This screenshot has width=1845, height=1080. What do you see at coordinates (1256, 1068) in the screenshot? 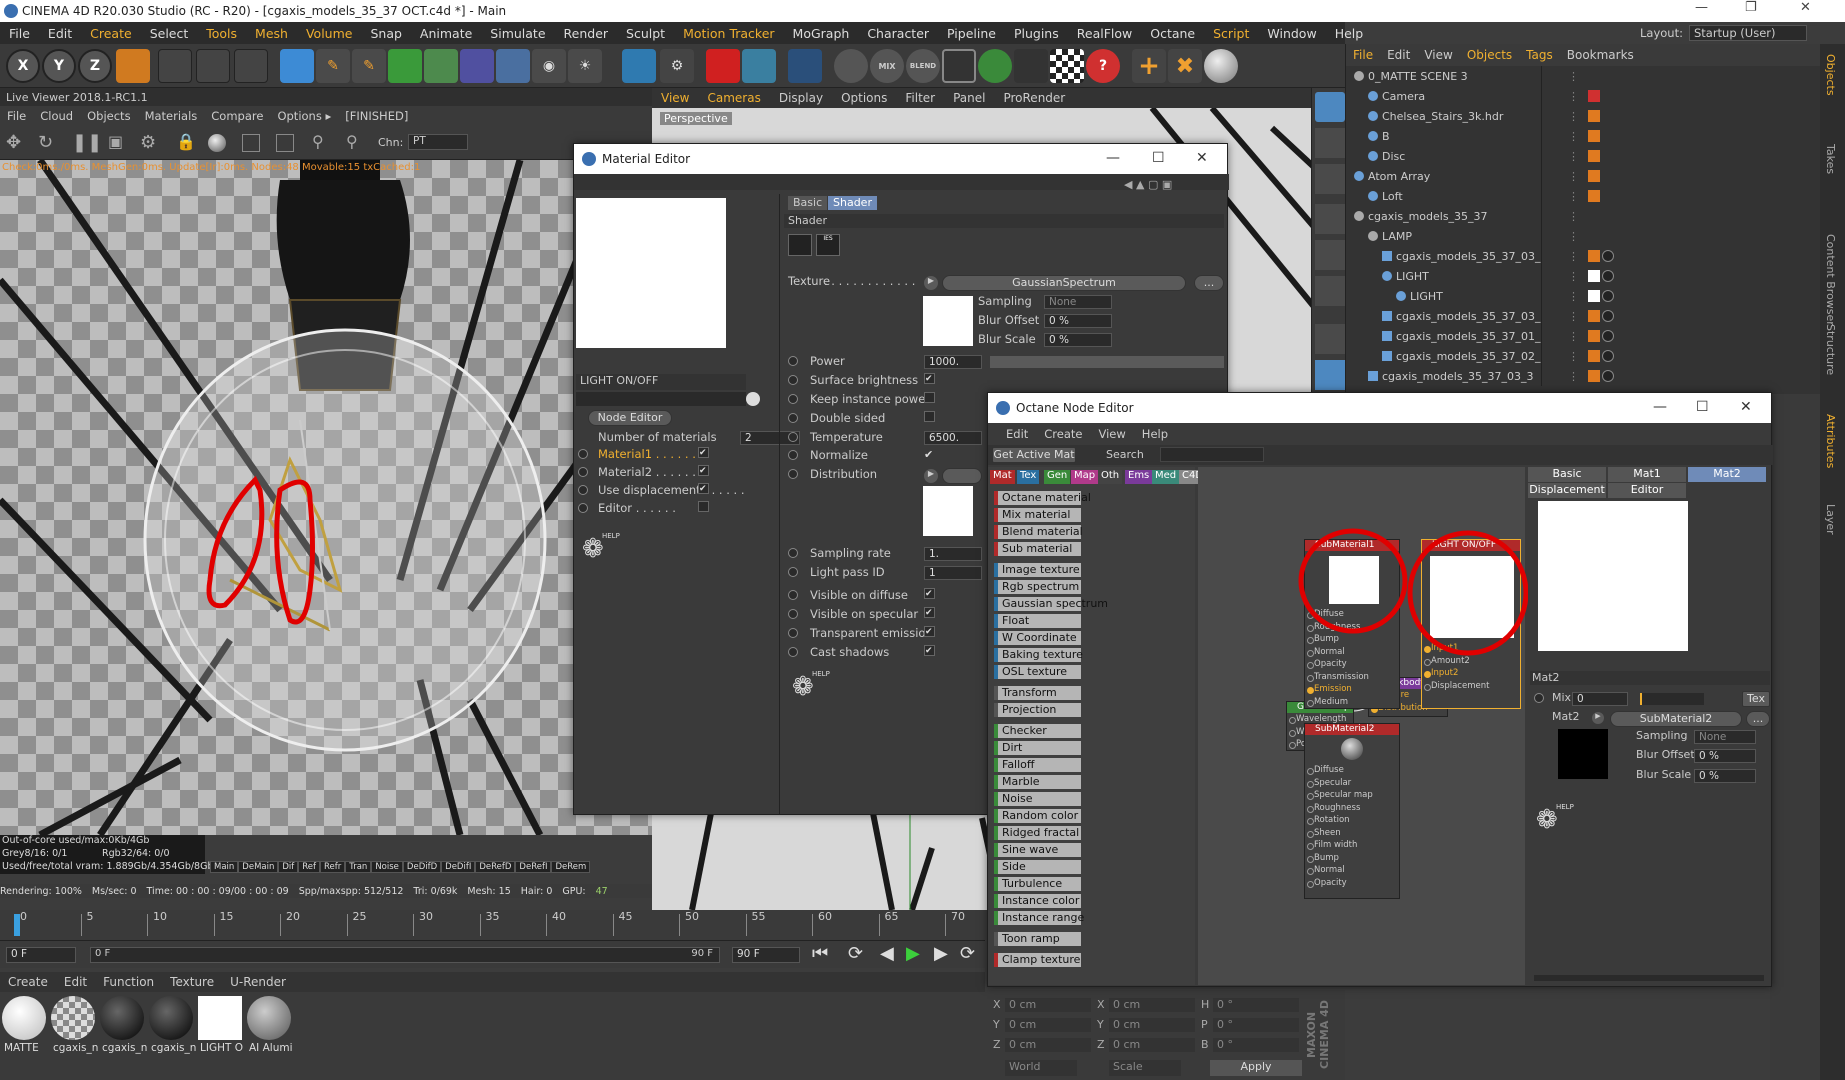
I see `apply-button: Apply` at bounding box center [1256, 1068].